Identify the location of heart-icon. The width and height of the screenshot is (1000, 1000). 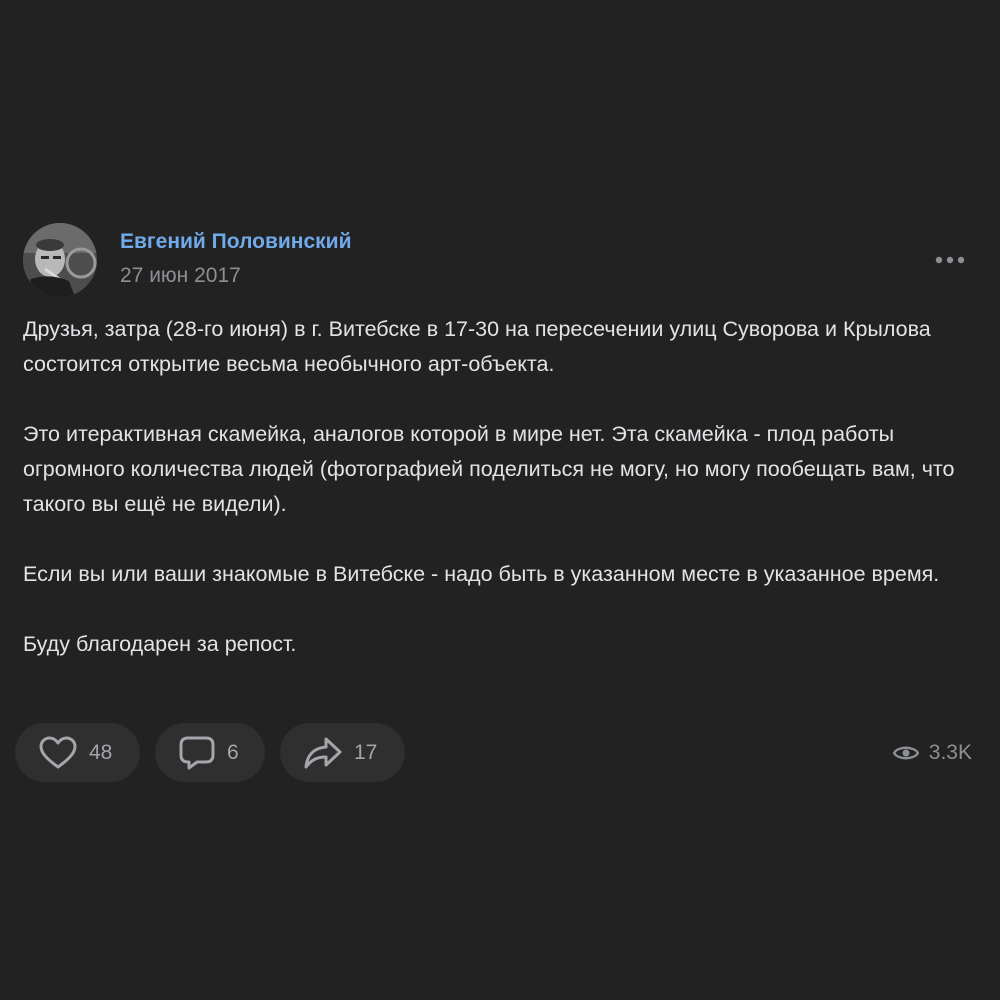
(58, 753).